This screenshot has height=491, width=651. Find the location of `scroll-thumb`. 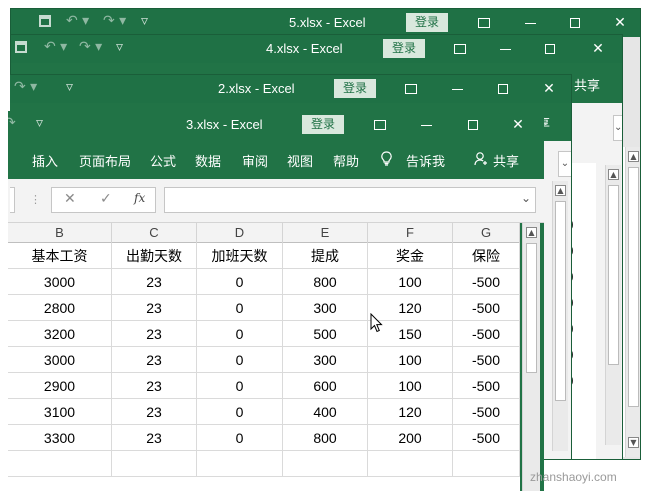

scroll-thumb is located at coordinates (531, 308).